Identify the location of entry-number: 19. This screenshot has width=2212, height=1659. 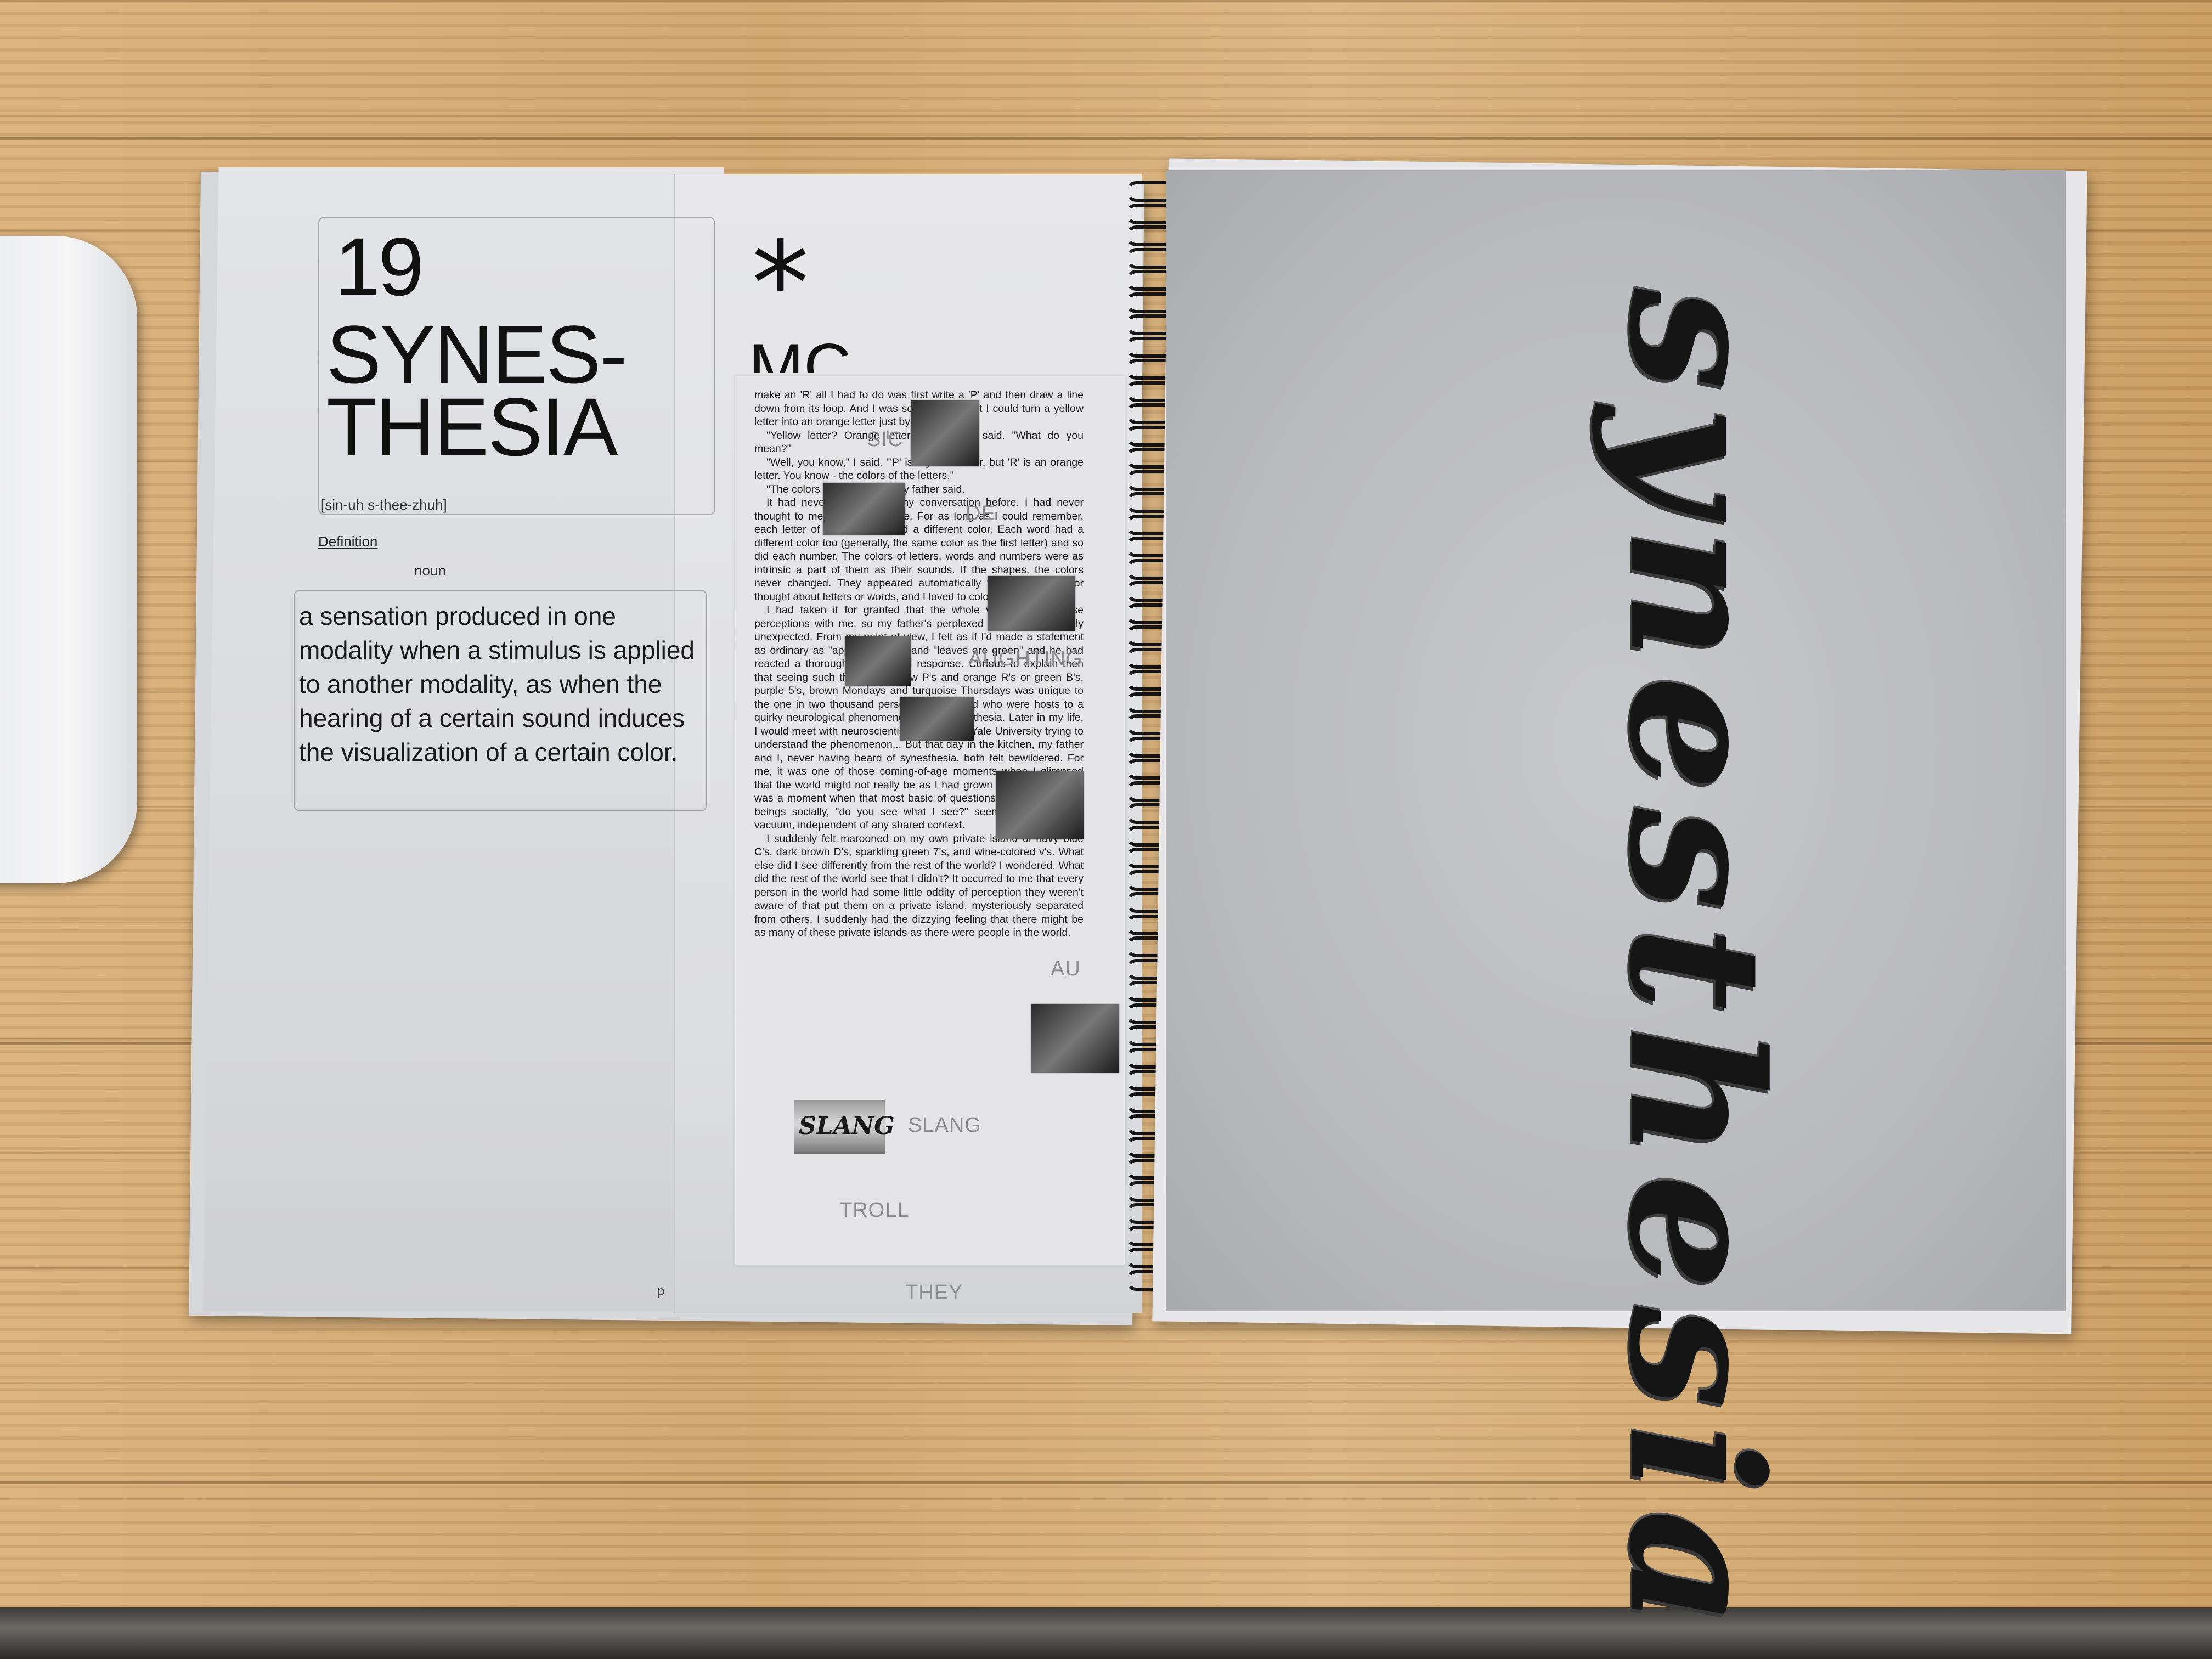
(380, 267).